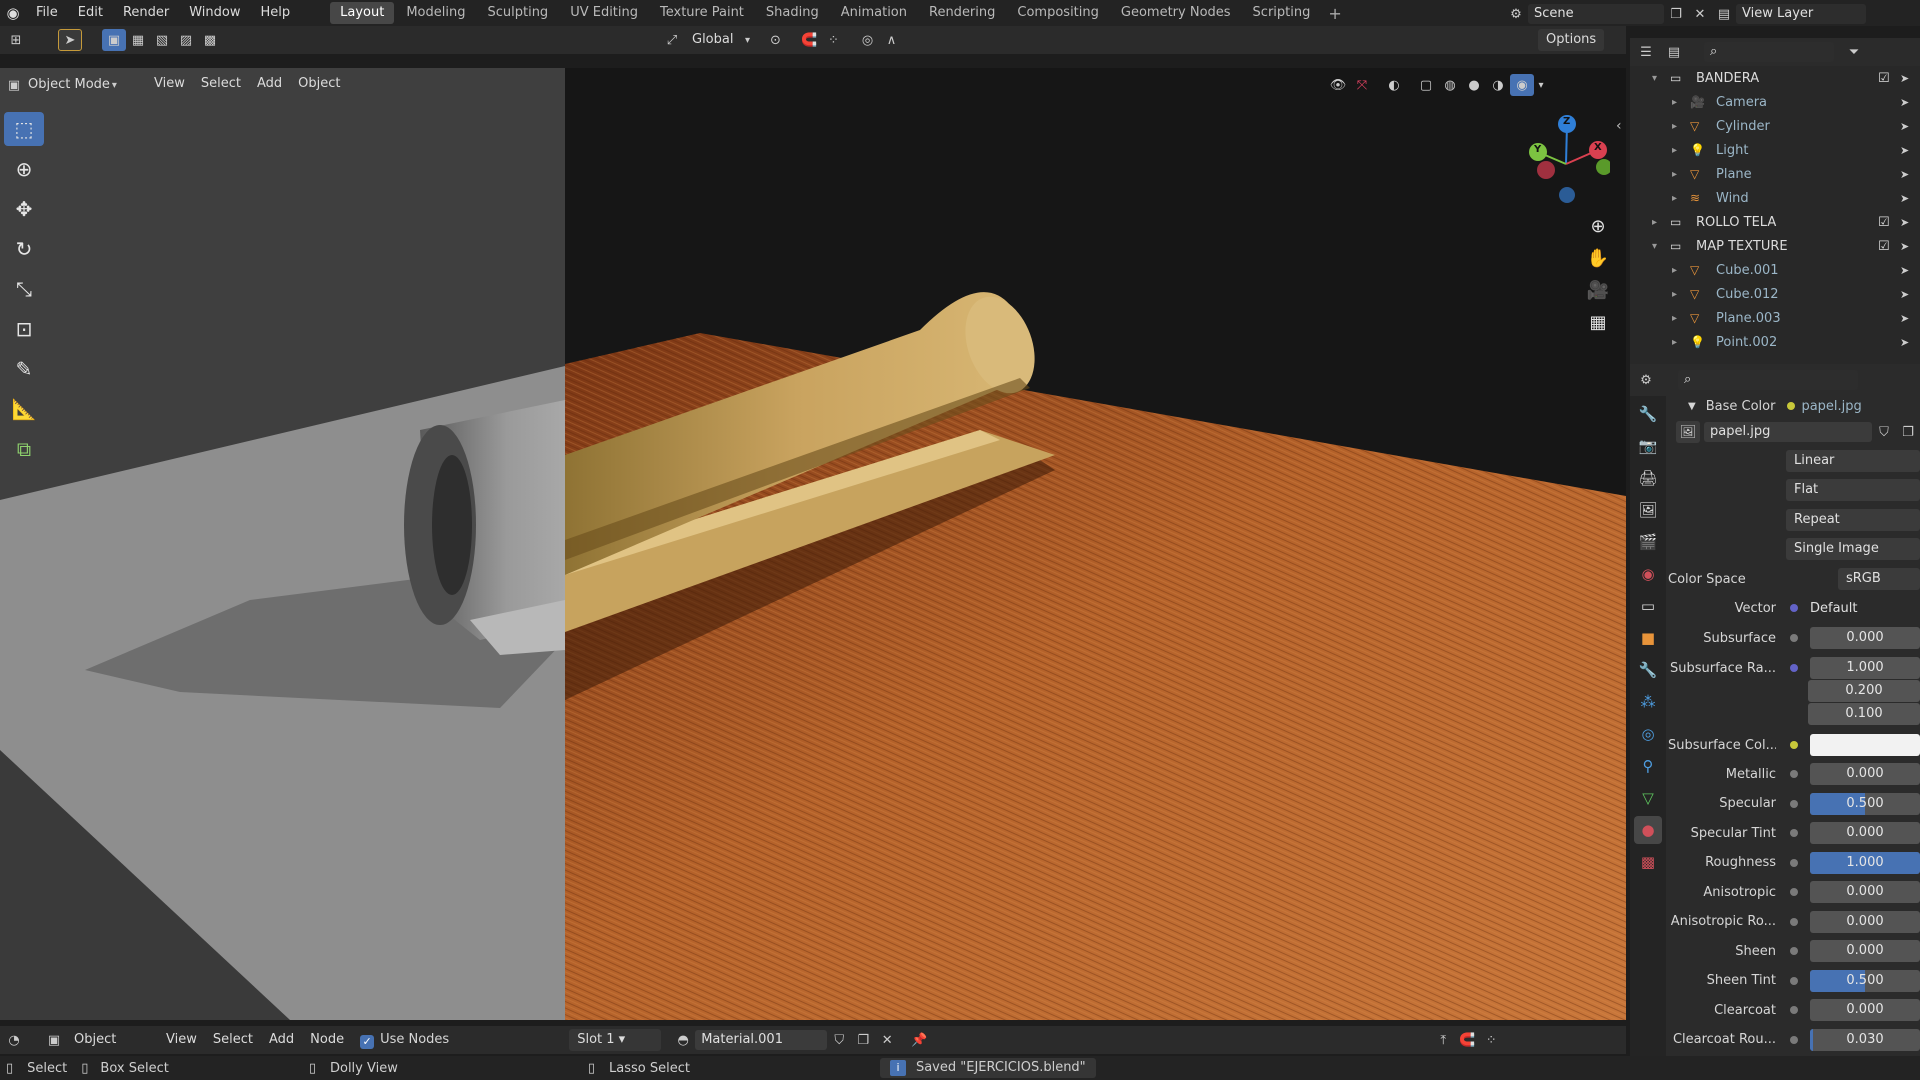 The width and height of the screenshot is (1920, 1080). What do you see at coordinates (1426, 85) in the screenshot?
I see `xray-toggle-icon: ▢` at bounding box center [1426, 85].